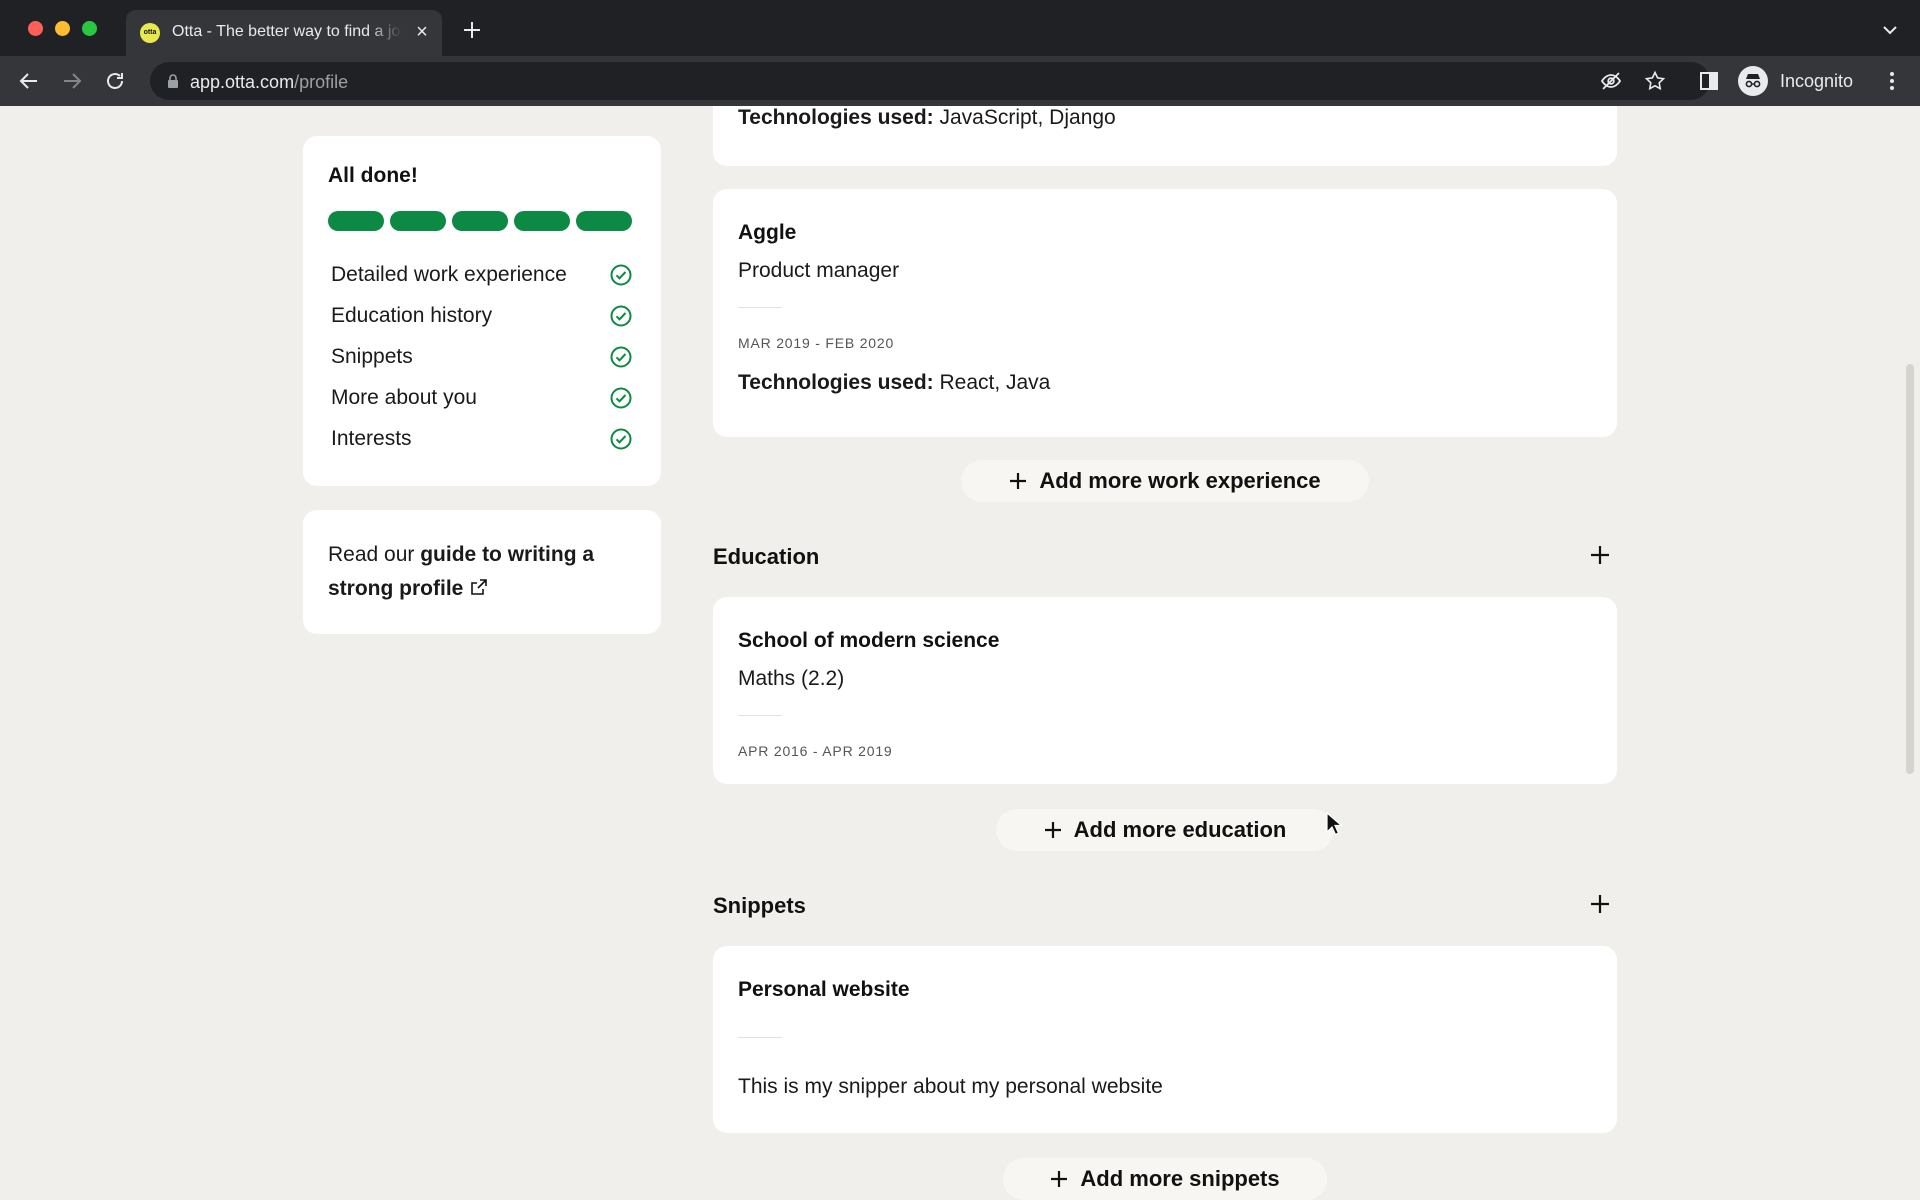 The image size is (1920, 1200). What do you see at coordinates (89, 28) in the screenshot?
I see `window-maximize-button` at bounding box center [89, 28].